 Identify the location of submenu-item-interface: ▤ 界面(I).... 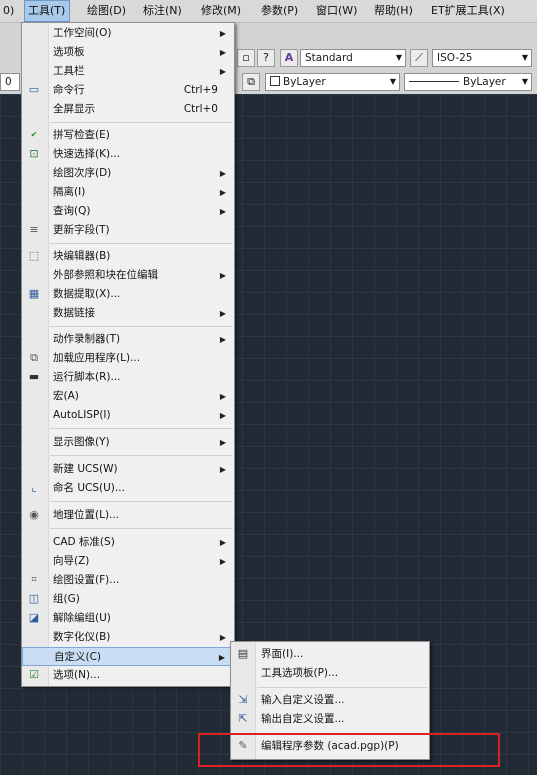
(330, 654).